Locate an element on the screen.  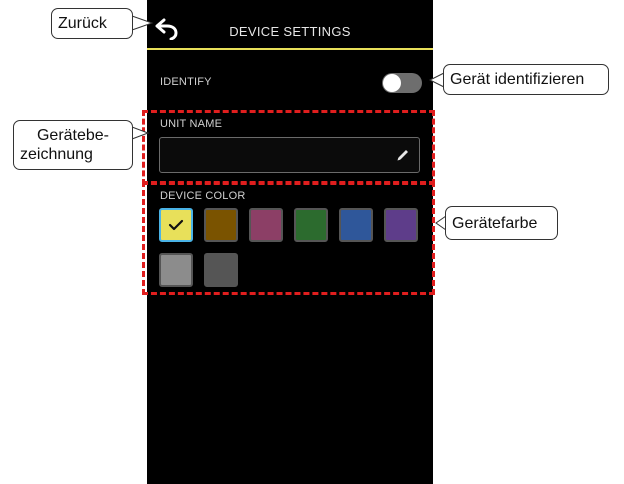
callout-back: Zurück is located at coordinates (92, 23).